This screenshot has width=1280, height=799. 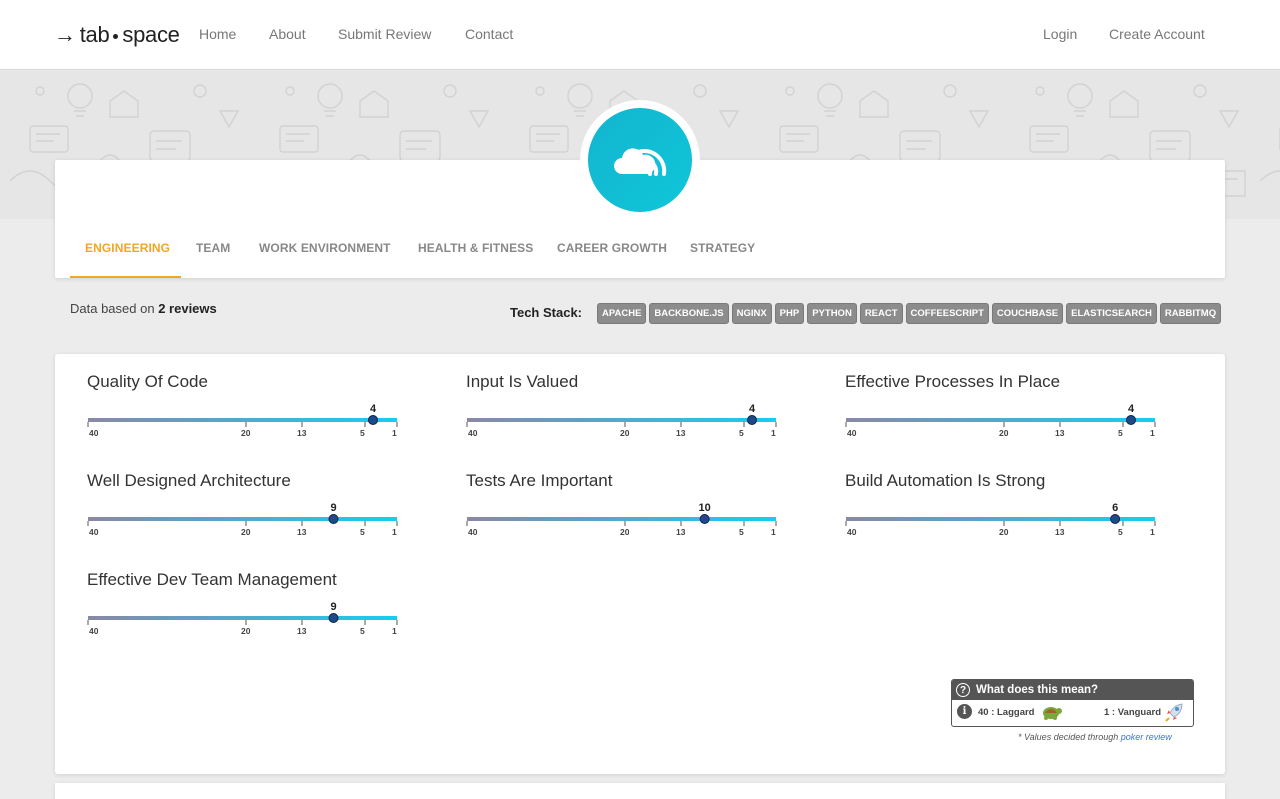 I want to click on score-value-label: 4, so click(x=373, y=409).